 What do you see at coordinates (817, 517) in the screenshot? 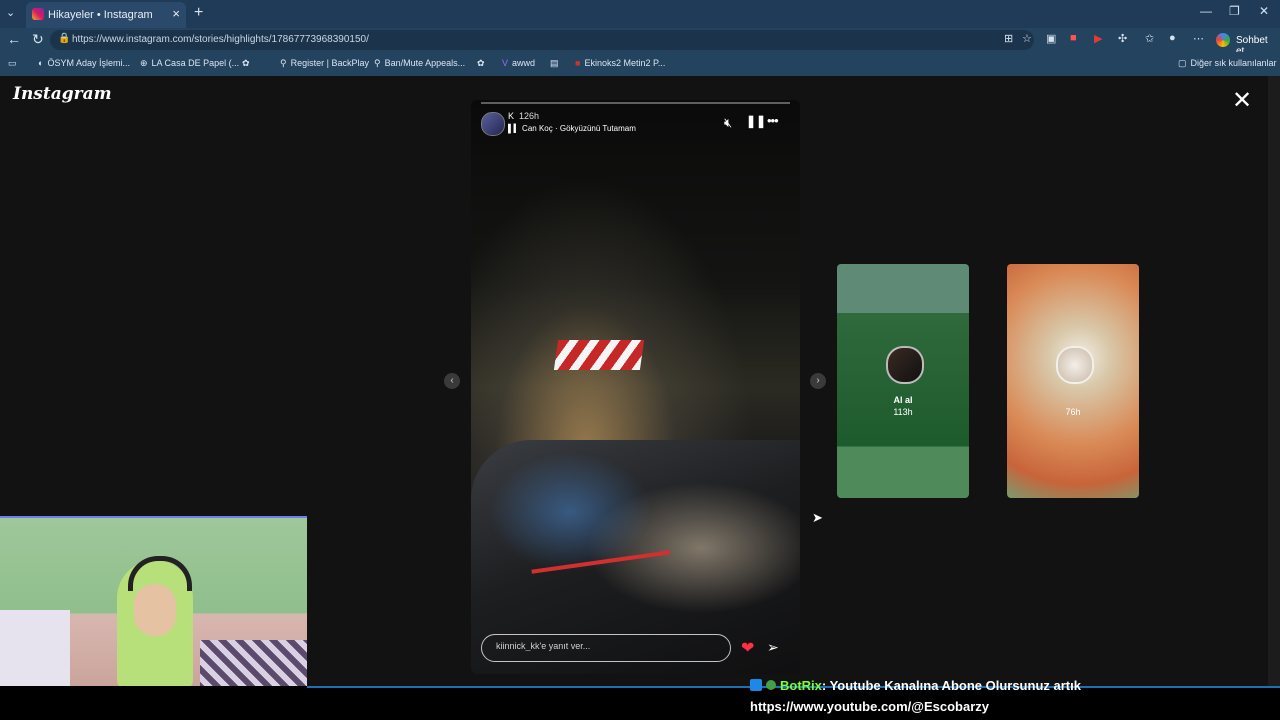
I see `mouse-cursor-icon: ➤` at bounding box center [817, 517].